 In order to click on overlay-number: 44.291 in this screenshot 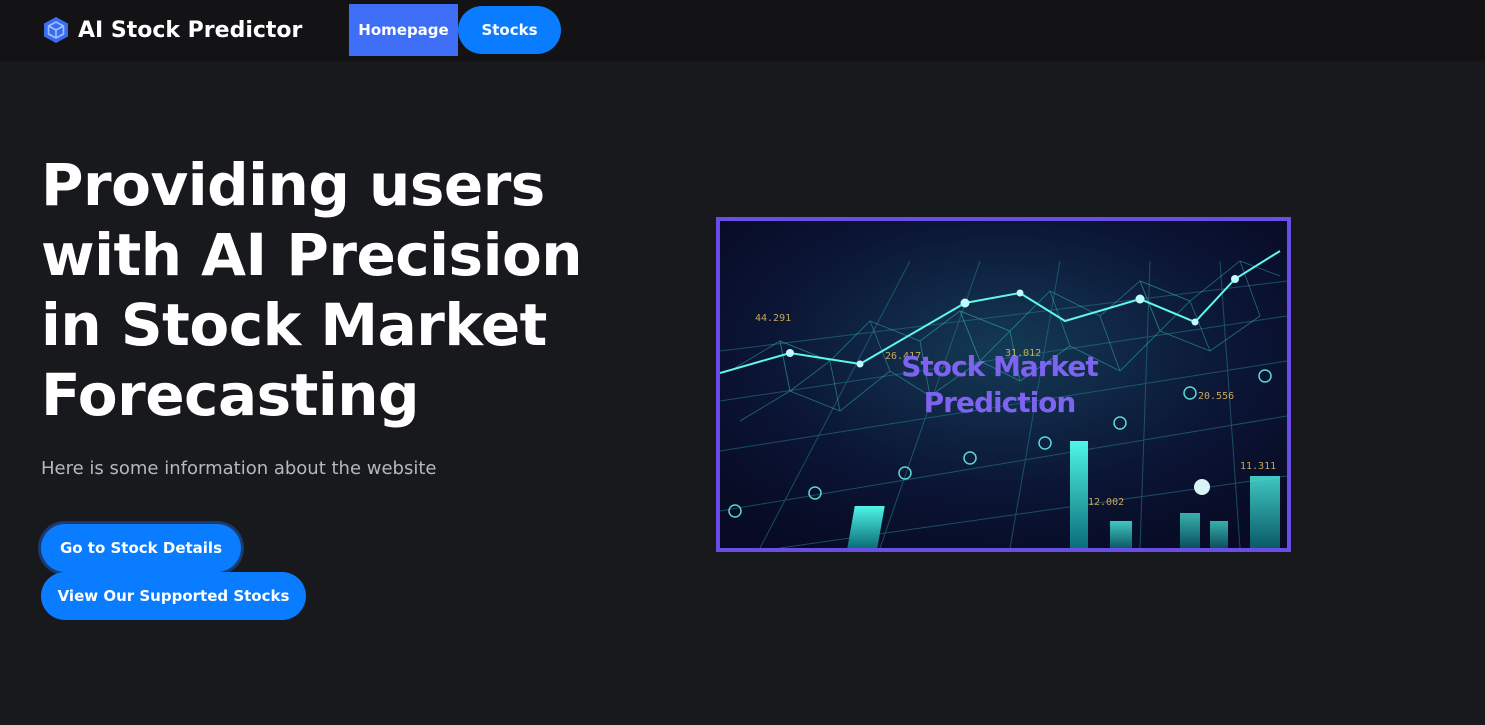, I will do `click(773, 318)`.